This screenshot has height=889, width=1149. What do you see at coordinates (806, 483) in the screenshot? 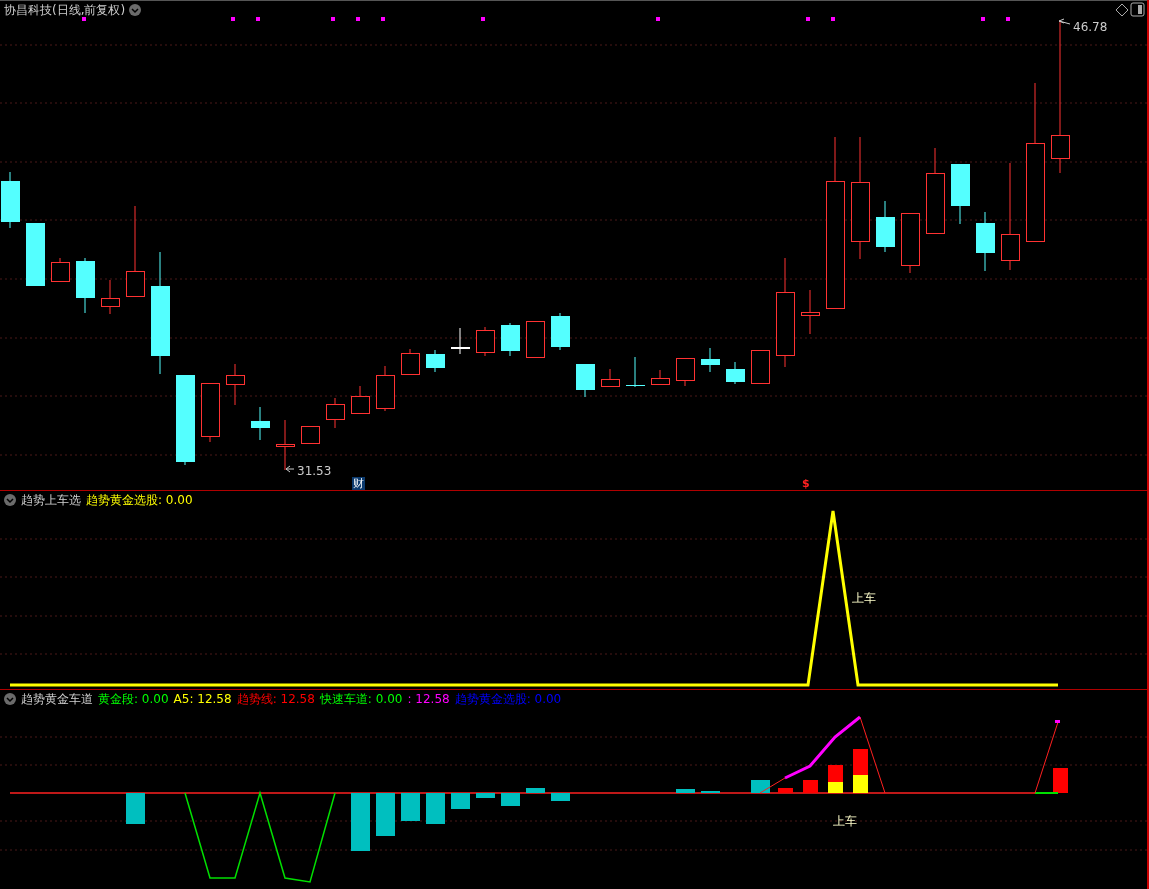
I see `dollar-marker: $` at bounding box center [806, 483].